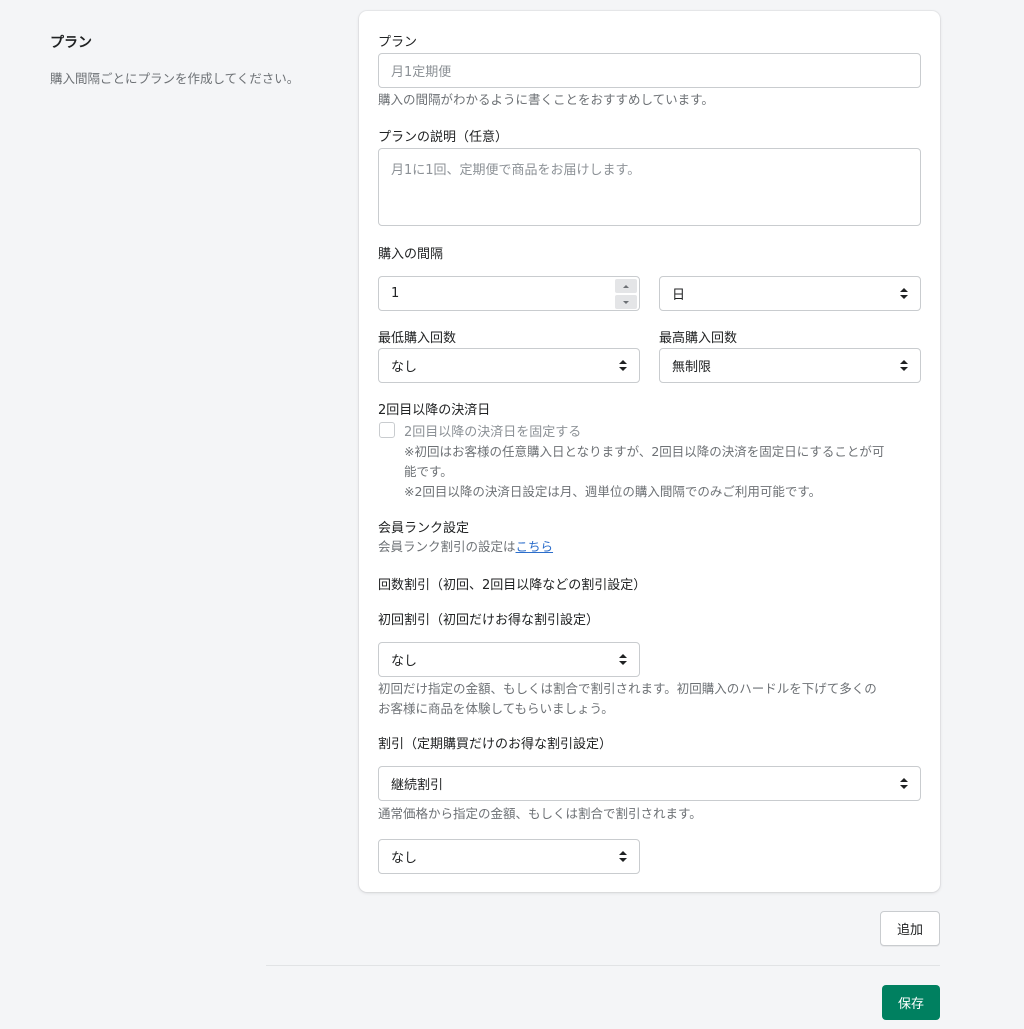 The width and height of the screenshot is (1024, 1029). What do you see at coordinates (417, 785) in the screenshot?
I see `subscription-discount-type-value: 継続割引` at bounding box center [417, 785].